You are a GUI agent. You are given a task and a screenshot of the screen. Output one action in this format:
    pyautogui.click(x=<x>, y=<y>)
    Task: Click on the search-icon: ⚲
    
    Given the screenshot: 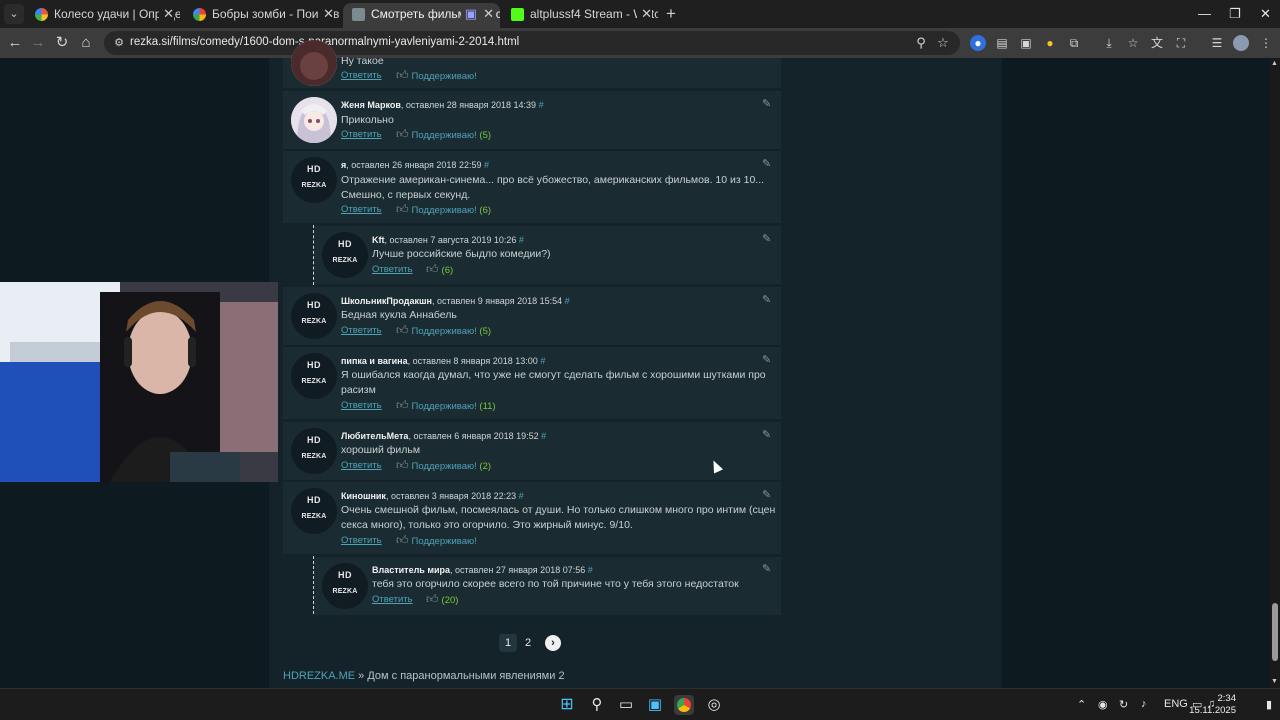 What is the action you would take?
    pyautogui.click(x=597, y=705)
    